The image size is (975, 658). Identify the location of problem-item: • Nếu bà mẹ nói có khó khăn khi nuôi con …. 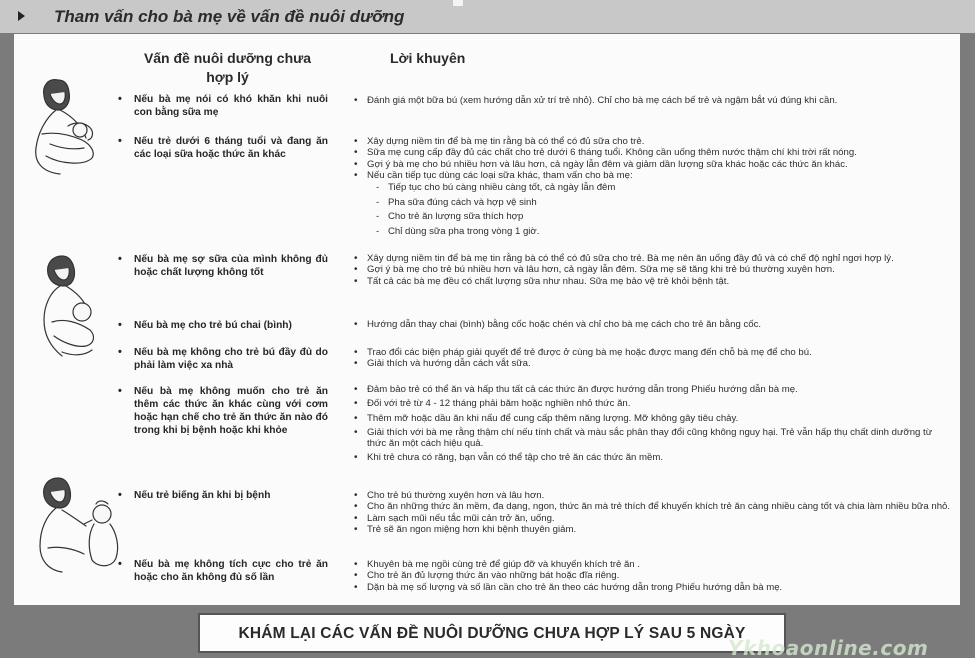
(223, 105).